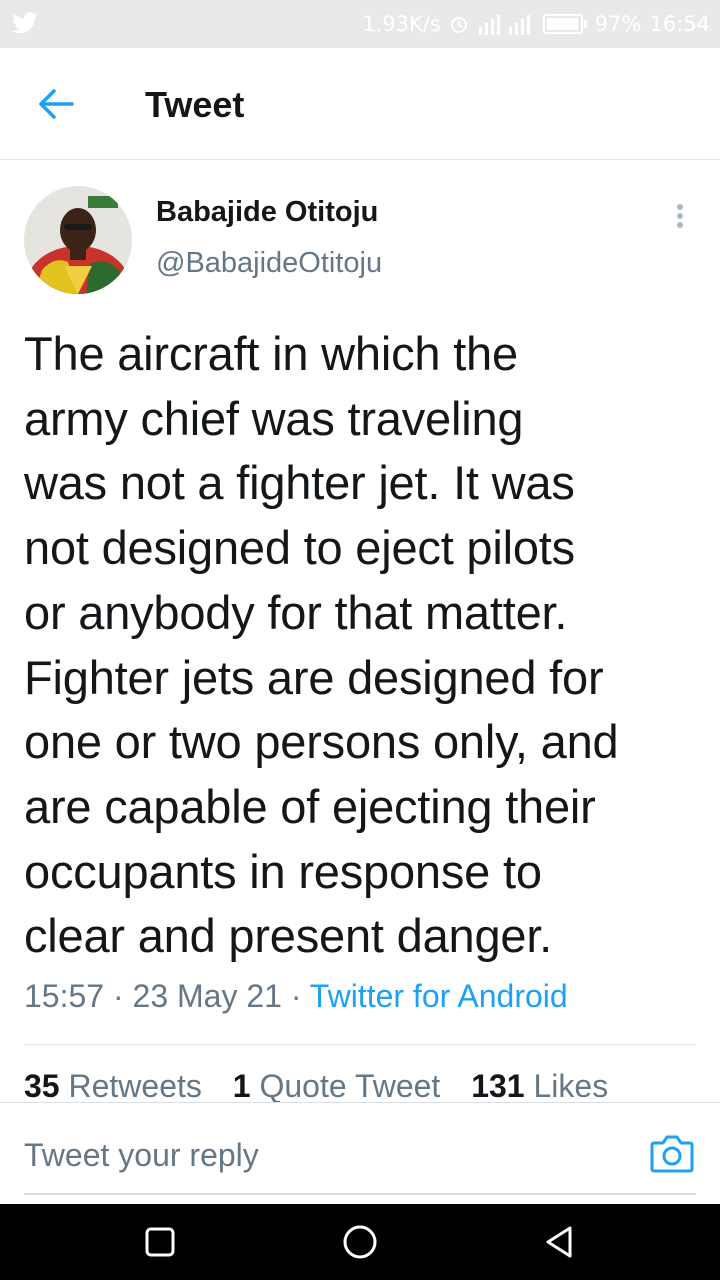 The height and width of the screenshot is (1280, 720). Describe the element at coordinates (458, 25) in the screenshot. I see `alarm-icon` at that location.